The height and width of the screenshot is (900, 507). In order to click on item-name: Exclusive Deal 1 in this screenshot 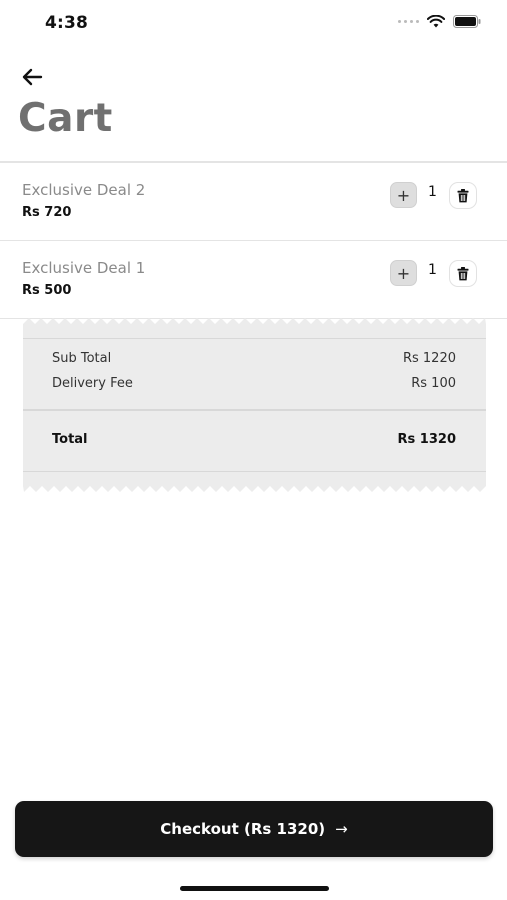, I will do `click(84, 268)`.